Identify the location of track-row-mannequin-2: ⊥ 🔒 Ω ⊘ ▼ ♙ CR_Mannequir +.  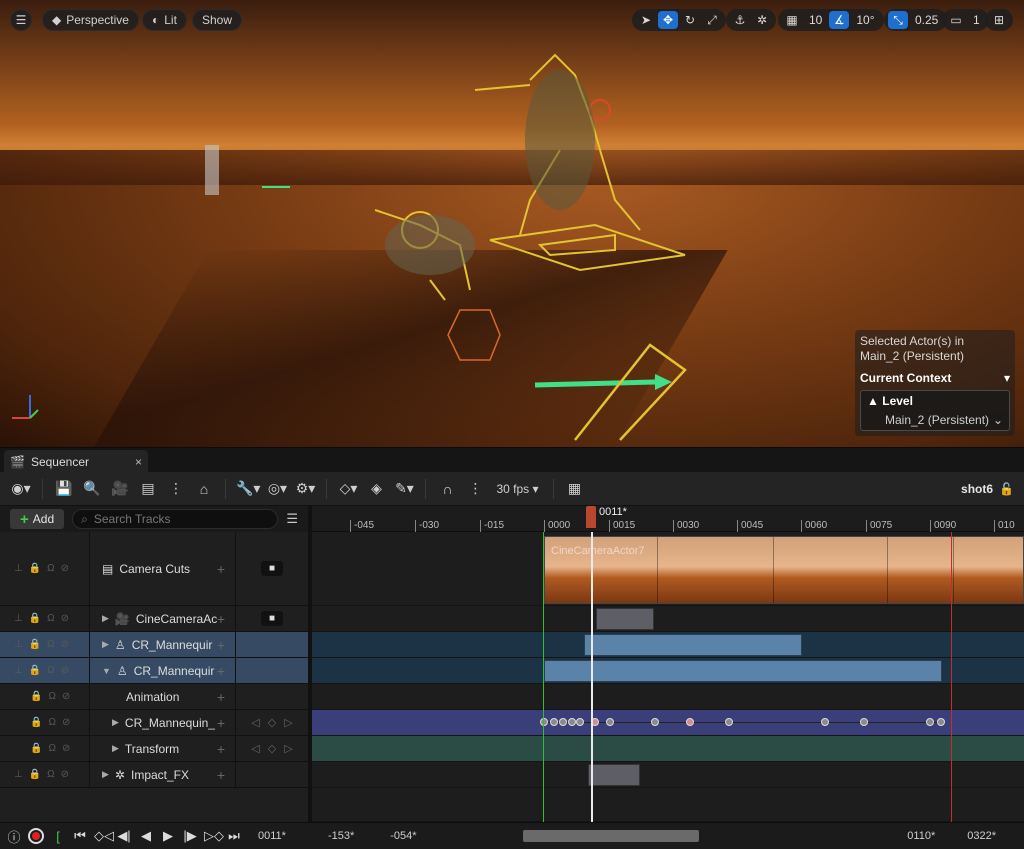
(154, 671).